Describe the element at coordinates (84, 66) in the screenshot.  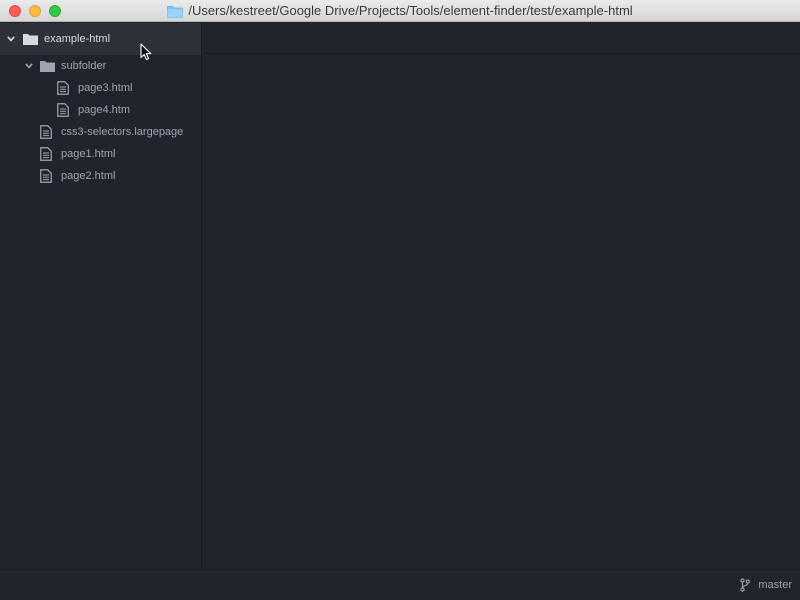
I see `tree-subfolder-label: subfolder` at that location.